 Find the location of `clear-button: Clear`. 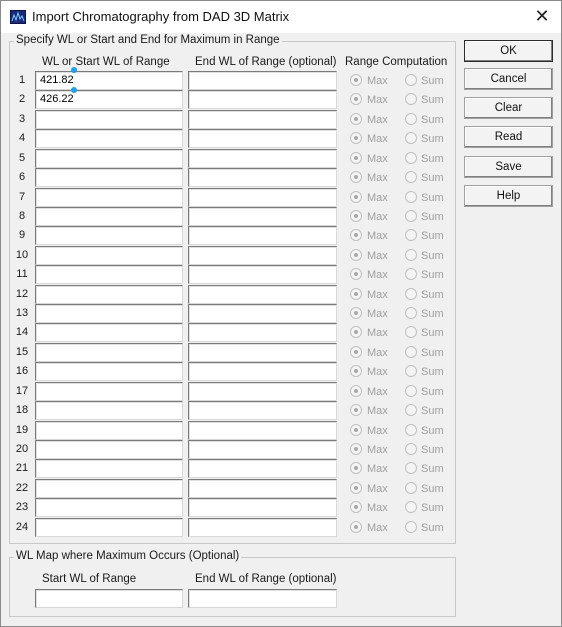

clear-button: Clear is located at coordinates (508, 108).